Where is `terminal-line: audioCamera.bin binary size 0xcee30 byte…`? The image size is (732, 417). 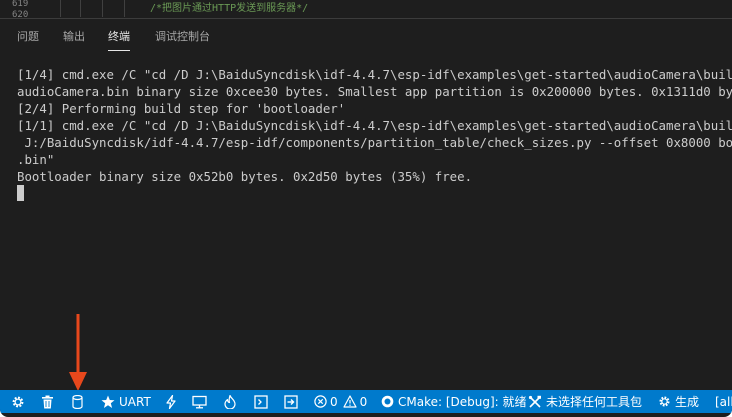
terminal-line: audioCamera.bin binary size 0xcee30 byte… is located at coordinates (374, 91).